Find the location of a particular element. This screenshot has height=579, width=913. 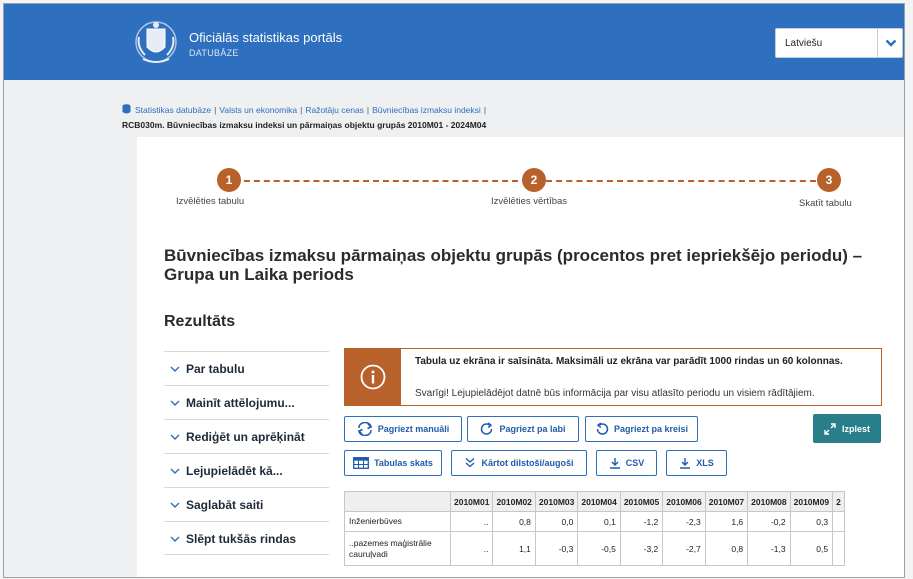

info-icon is located at coordinates (373, 377).